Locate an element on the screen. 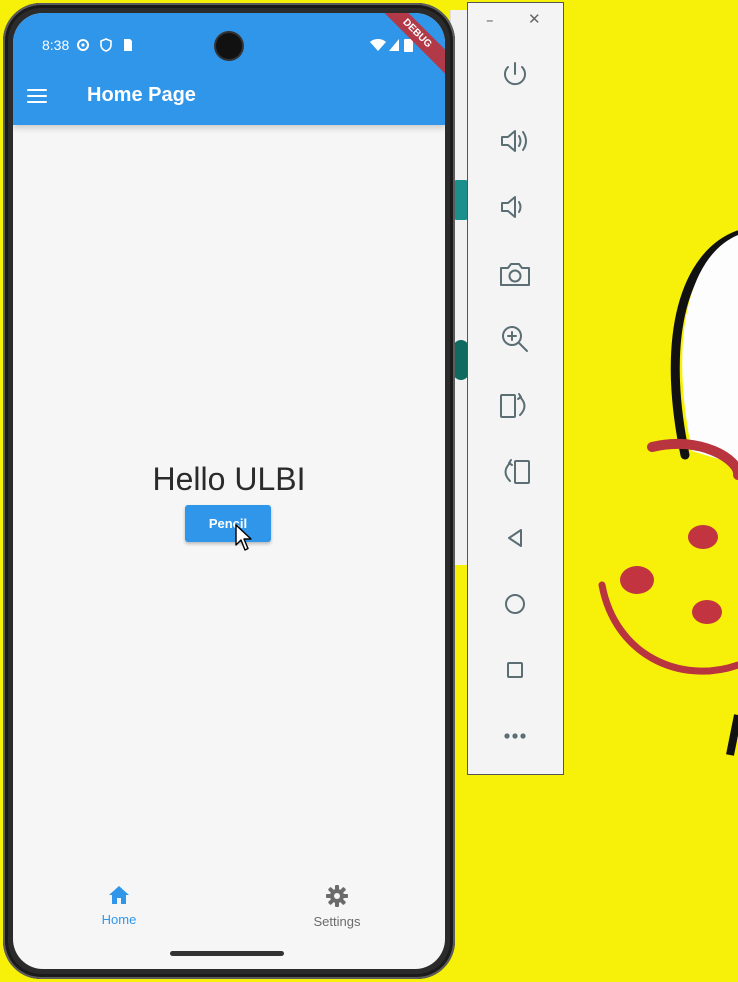 The height and width of the screenshot is (982, 738). home-icon is located at coordinates (119, 895).